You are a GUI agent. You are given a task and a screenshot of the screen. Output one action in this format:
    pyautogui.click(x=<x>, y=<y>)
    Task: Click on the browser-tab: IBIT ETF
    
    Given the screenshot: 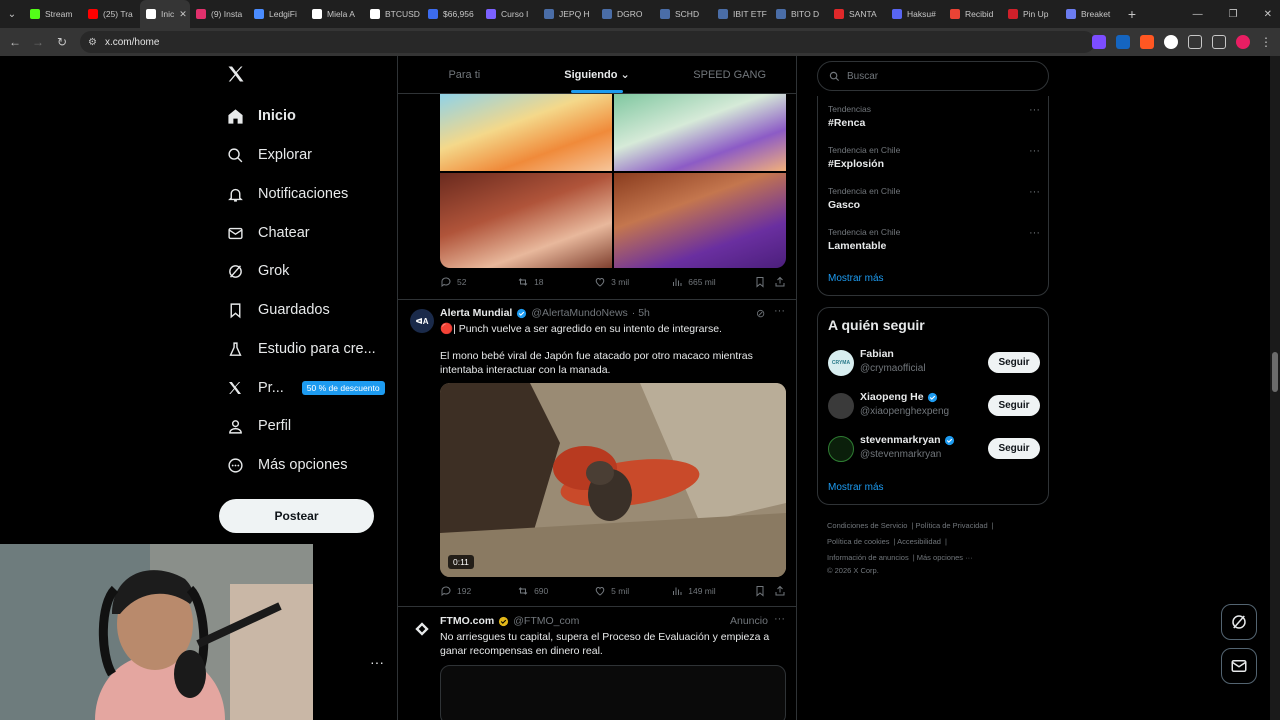 What is the action you would take?
    pyautogui.click(x=741, y=14)
    